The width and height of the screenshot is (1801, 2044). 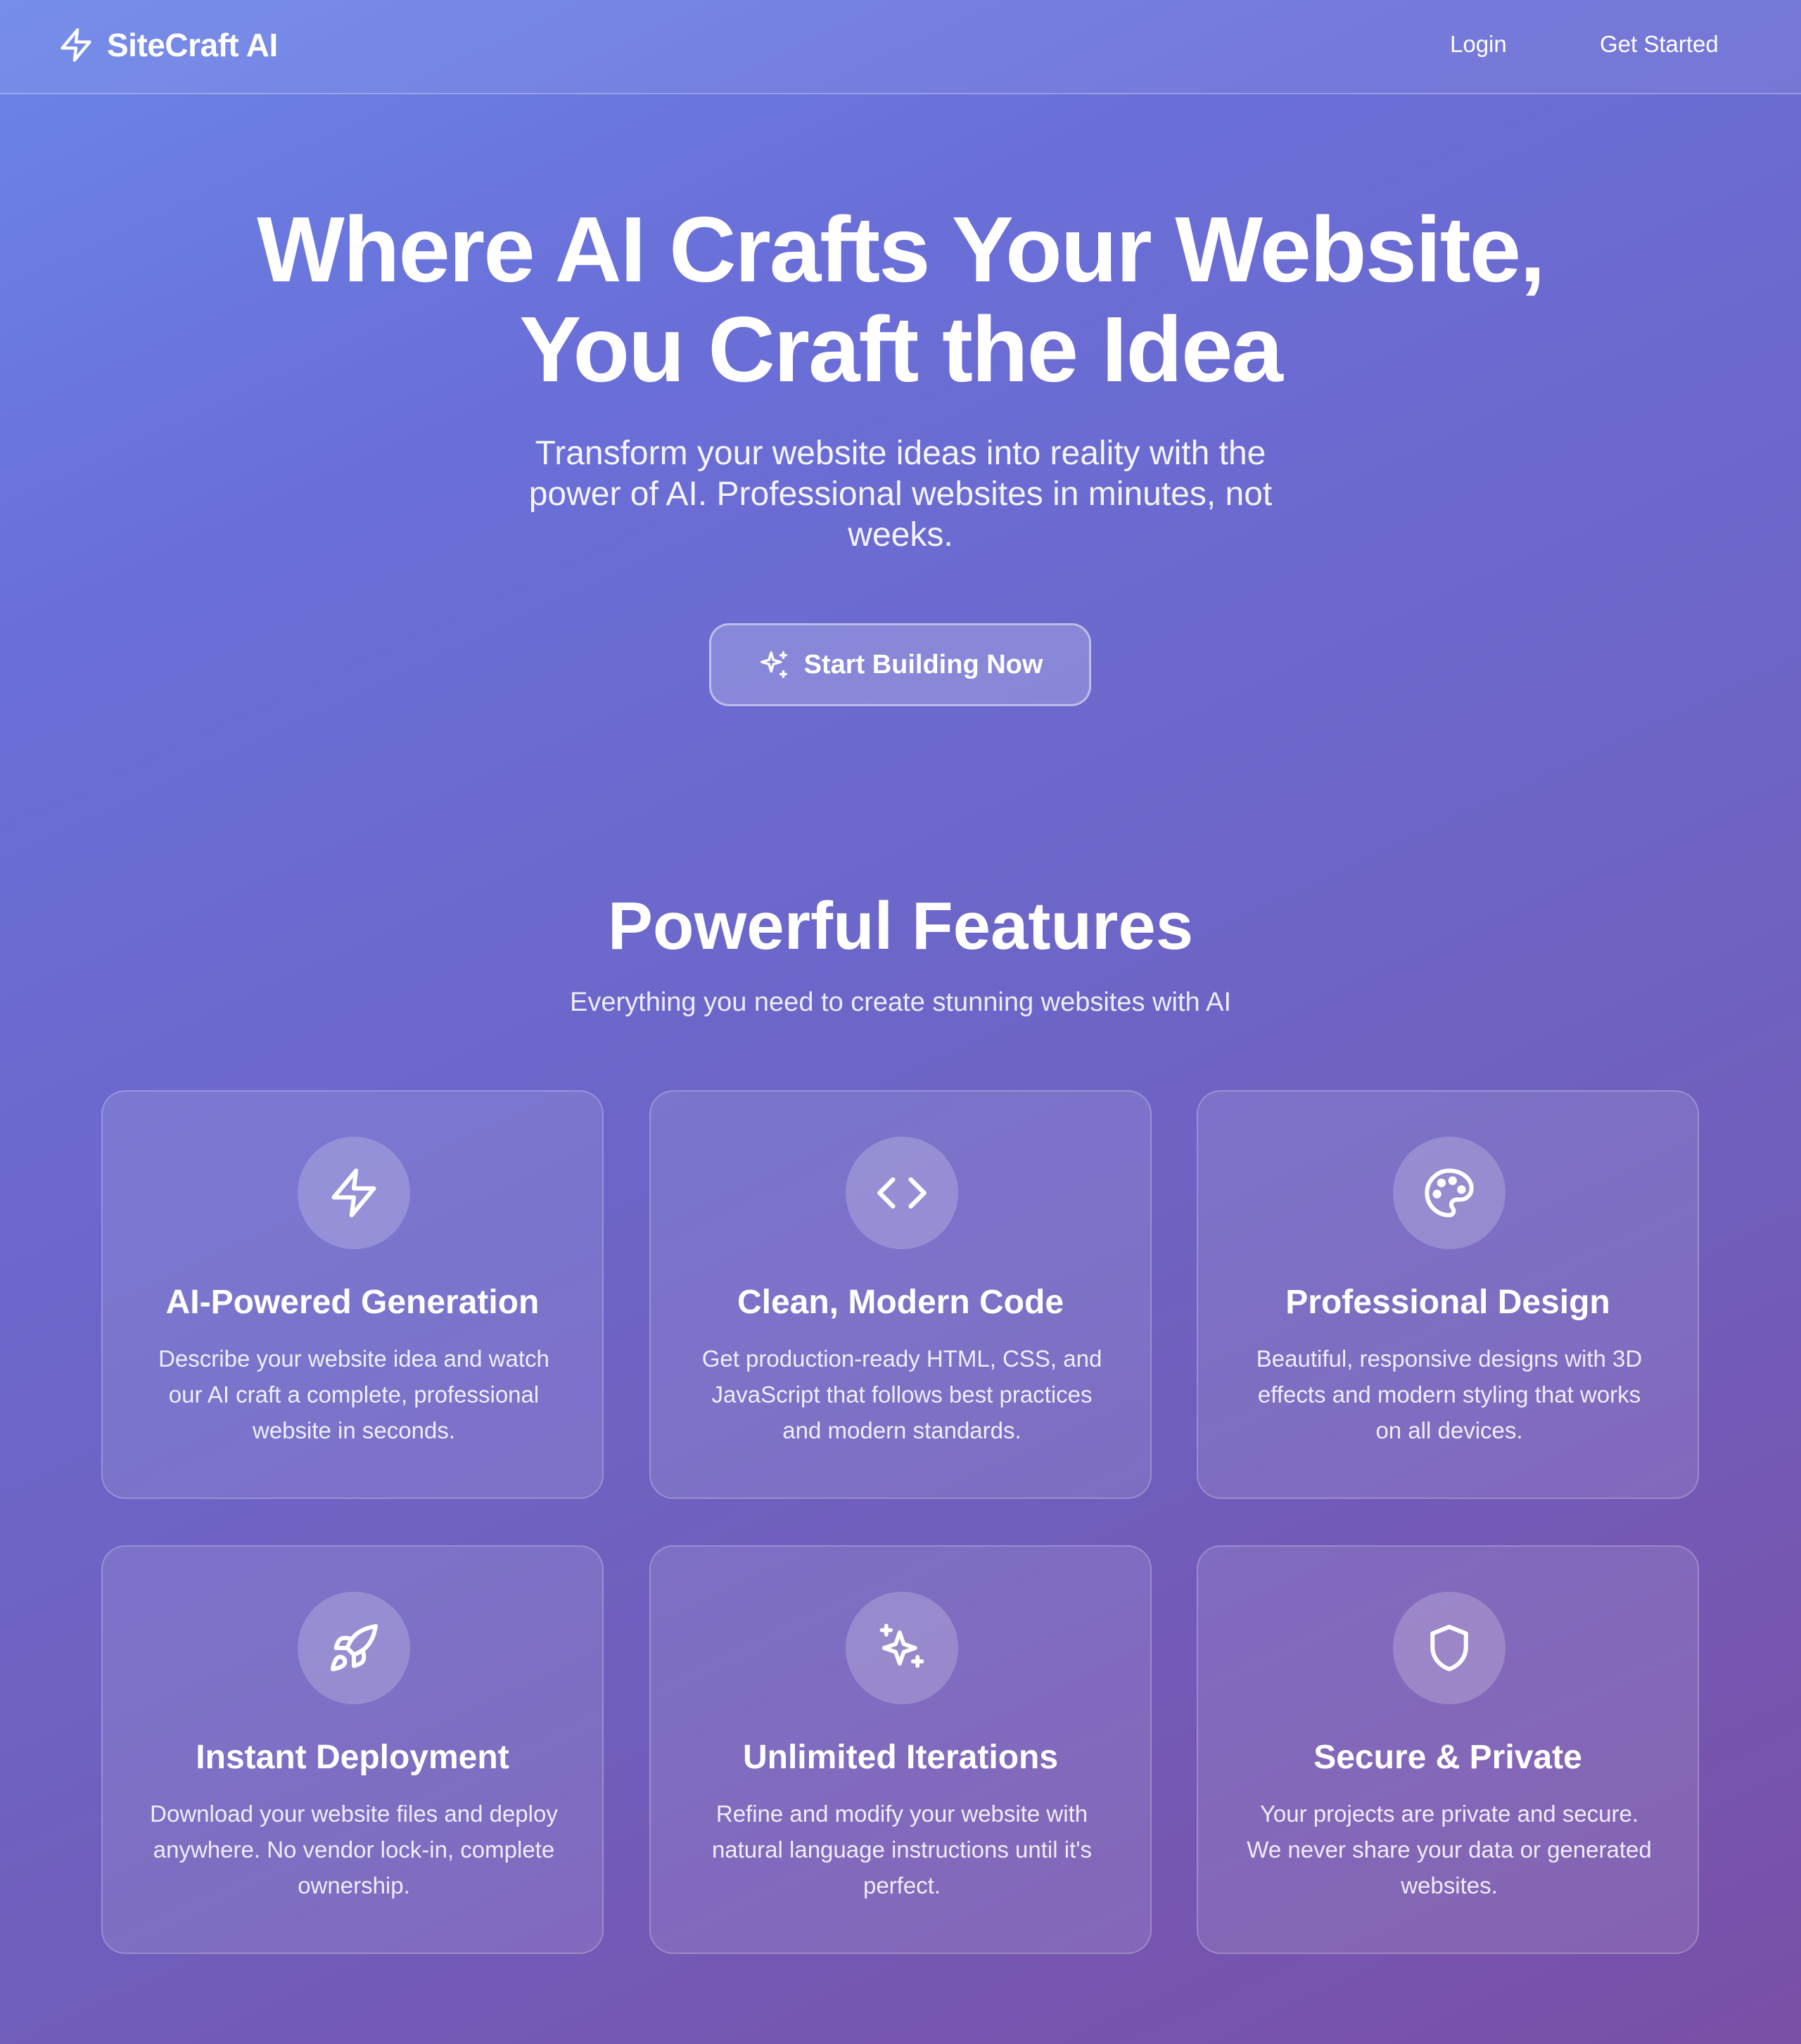 What do you see at coordinates (900, 926) in the screenshot?
I see `features-title: Powerful Features` at bounding box center [900, 926].